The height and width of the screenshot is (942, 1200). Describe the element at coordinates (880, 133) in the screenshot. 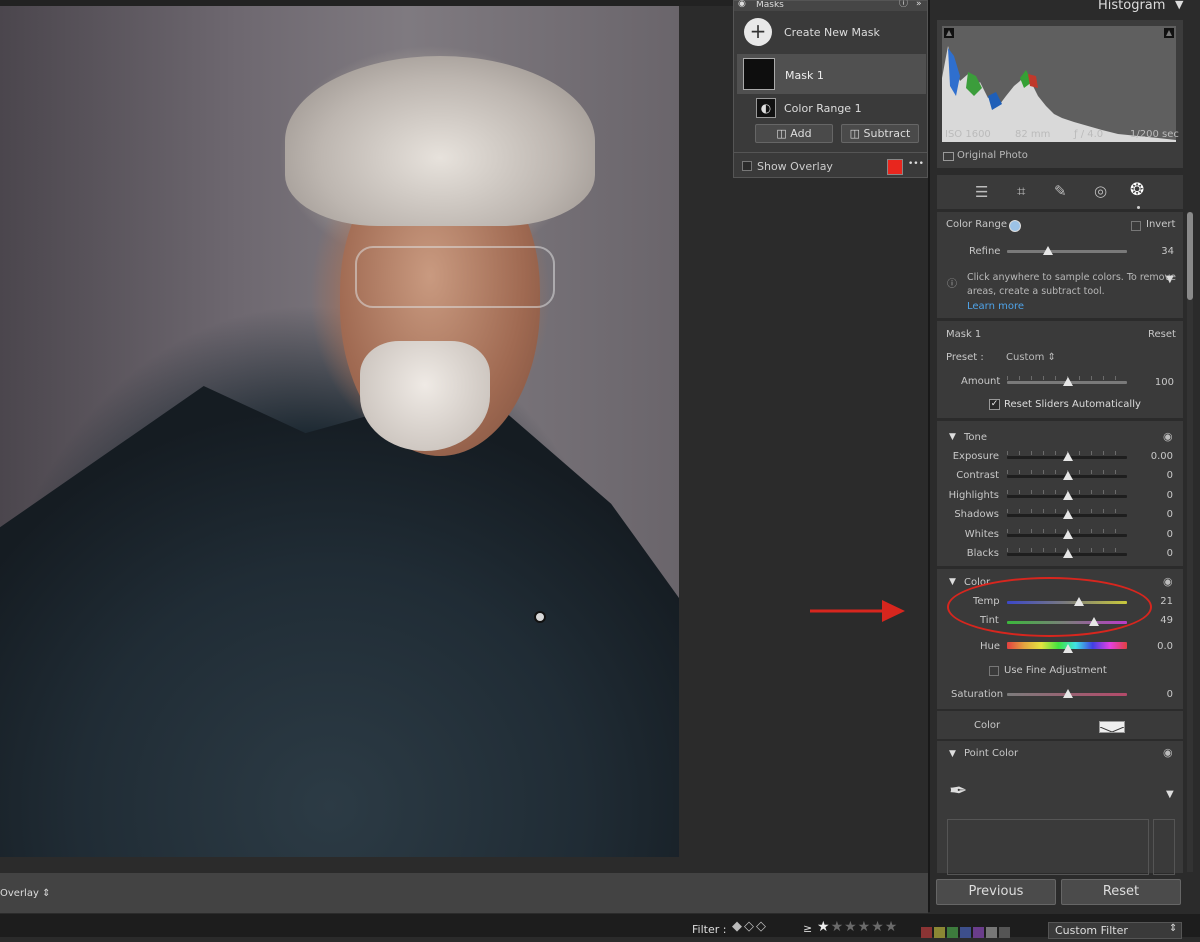

I see `subtract-button: ◫ Subtract` at that location.